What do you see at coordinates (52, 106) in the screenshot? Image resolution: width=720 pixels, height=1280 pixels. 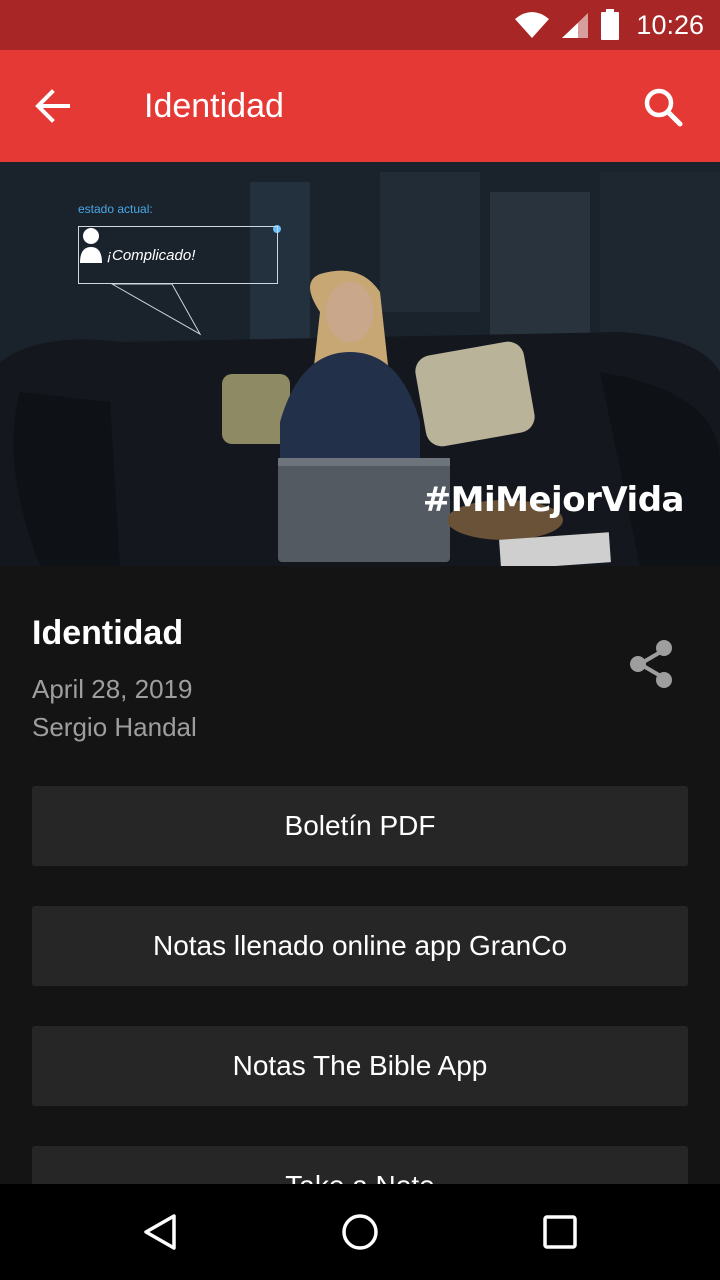 I see `back-arrow-icon` at bounding box center [52, 106].